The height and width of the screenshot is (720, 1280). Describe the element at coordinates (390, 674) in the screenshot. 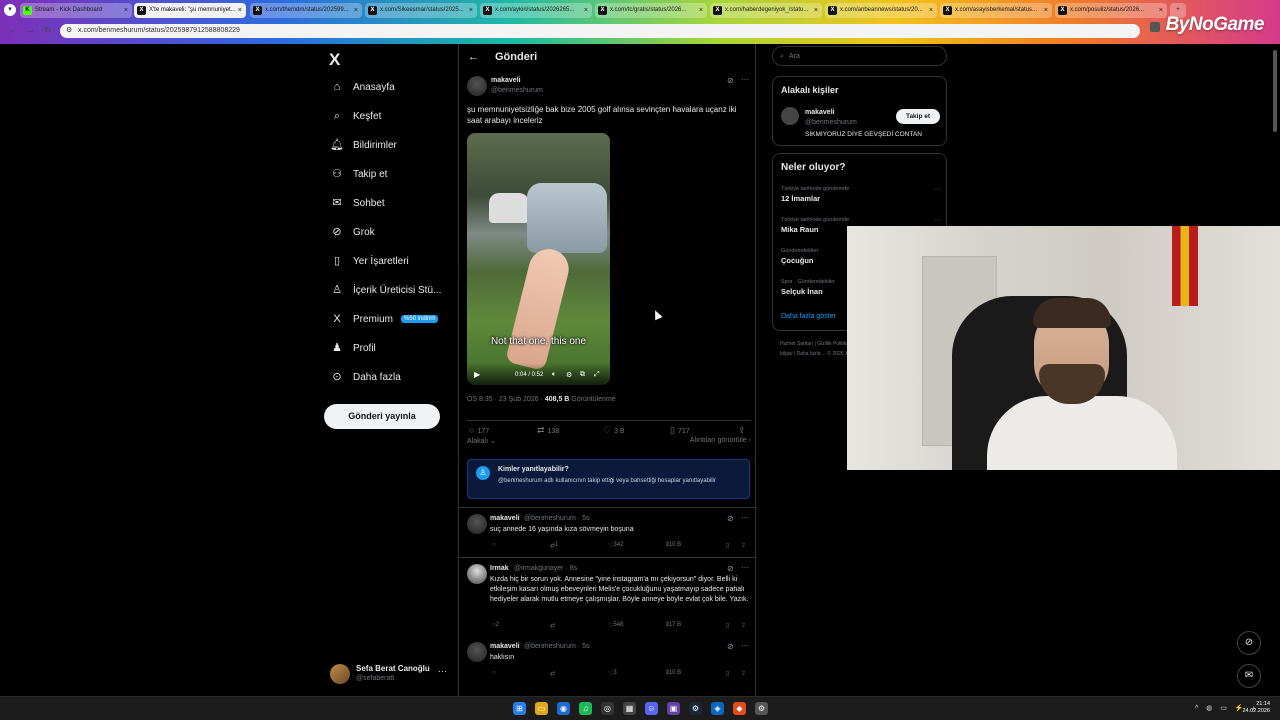

I see `account-switcher: Sefa Berat Canoğlu @sefaberatt ···` at that location.